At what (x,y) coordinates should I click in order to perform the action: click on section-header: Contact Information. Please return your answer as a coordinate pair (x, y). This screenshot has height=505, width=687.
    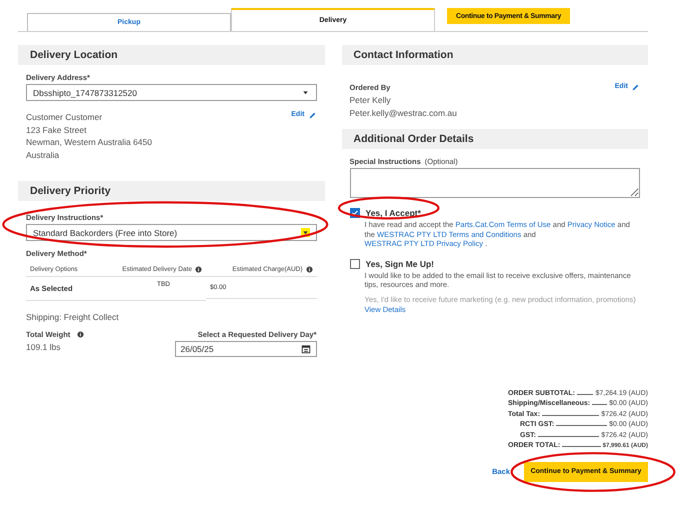
    Looking at the image, I should click on (495, 55).